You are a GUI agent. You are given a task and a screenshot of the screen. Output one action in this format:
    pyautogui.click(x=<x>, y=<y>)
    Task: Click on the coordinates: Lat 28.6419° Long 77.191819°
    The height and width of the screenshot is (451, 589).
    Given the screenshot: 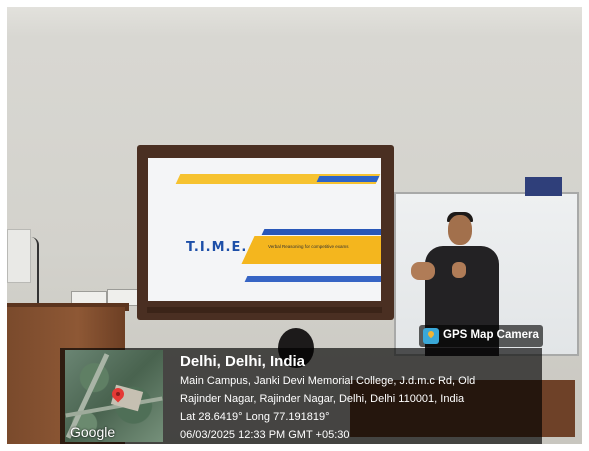 What is the action you would take?
    pyautogui.click(x=255, y=417)
    